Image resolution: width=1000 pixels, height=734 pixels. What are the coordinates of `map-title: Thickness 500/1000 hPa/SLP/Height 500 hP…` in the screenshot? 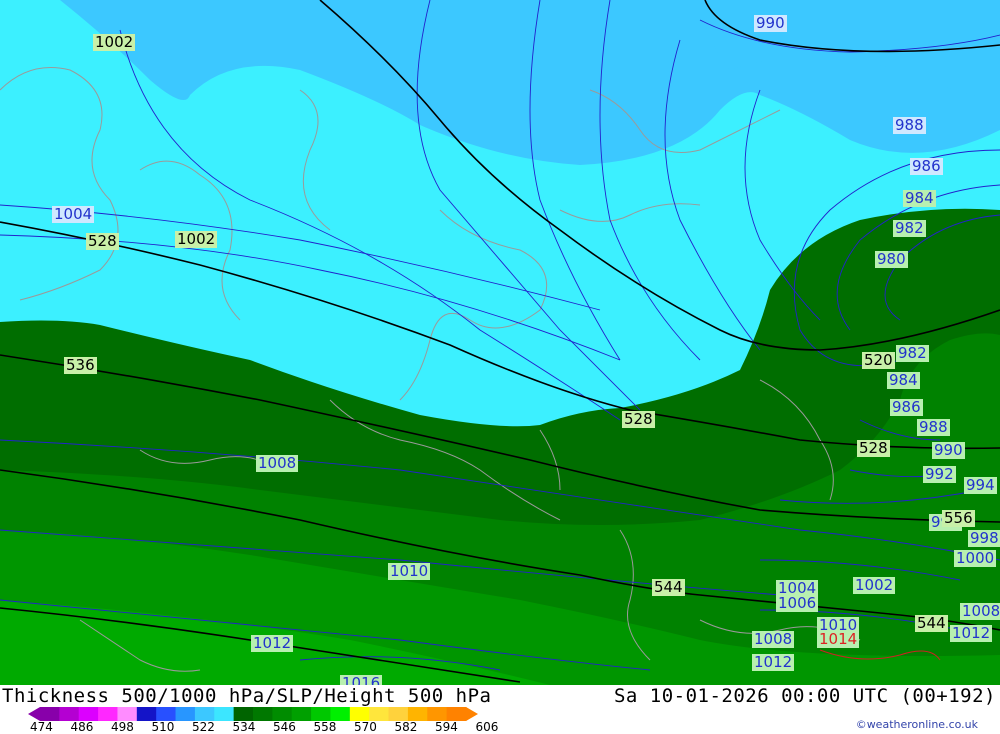 It's located at (247, 696).